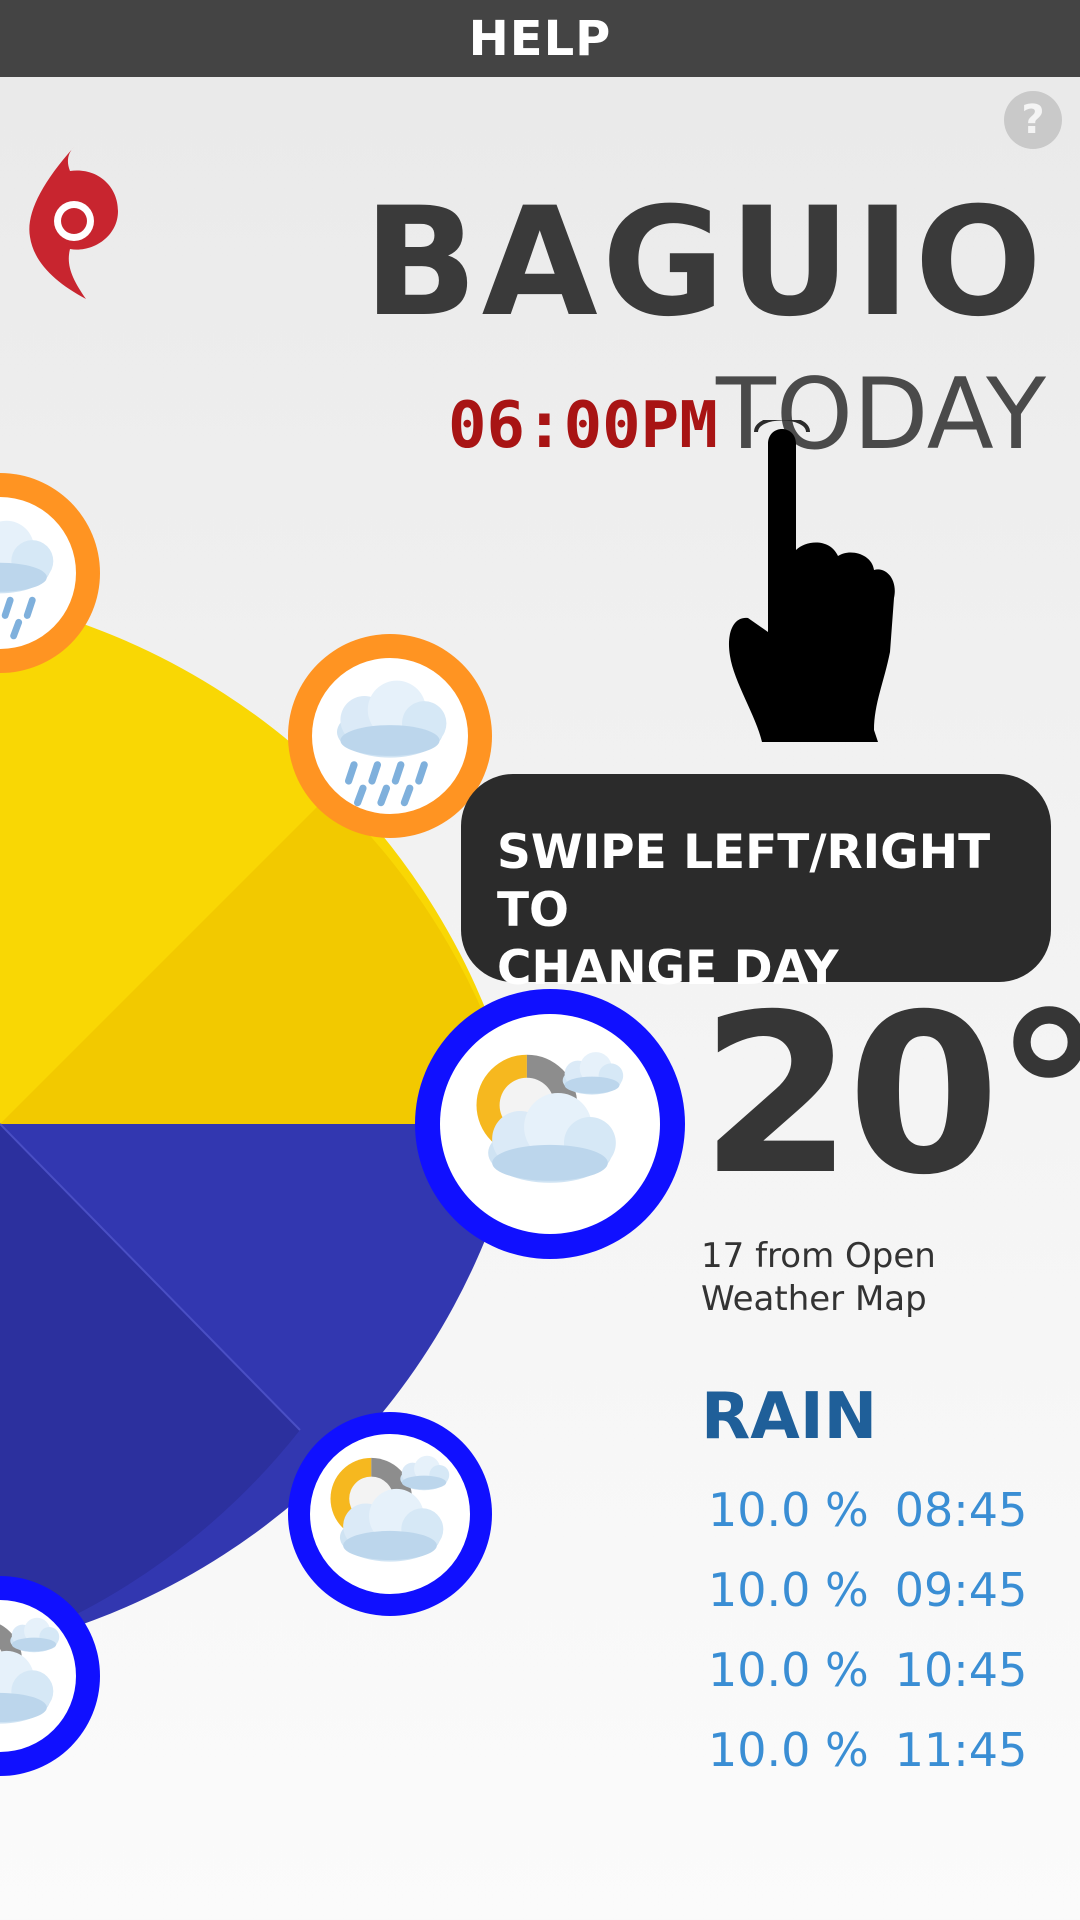 Image resolution: width=1080 pixels, height=1920 pixels. Describe the element at coordinates (961, 1750) in the screenshot. I see `rain-time: 11:45` at that location.